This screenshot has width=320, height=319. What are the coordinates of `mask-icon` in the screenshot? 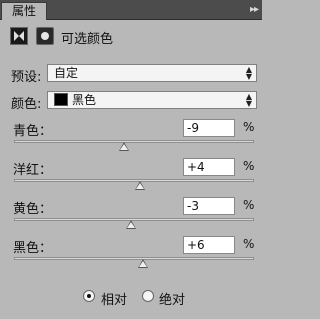 It's located at (45, 36).